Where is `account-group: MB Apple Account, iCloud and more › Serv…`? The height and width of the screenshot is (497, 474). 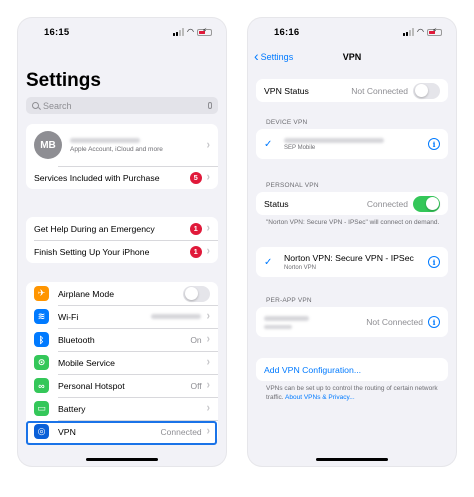
account-group: MB Apple Account, iCloud and more › Serv… is located at coordinates (122, 156).